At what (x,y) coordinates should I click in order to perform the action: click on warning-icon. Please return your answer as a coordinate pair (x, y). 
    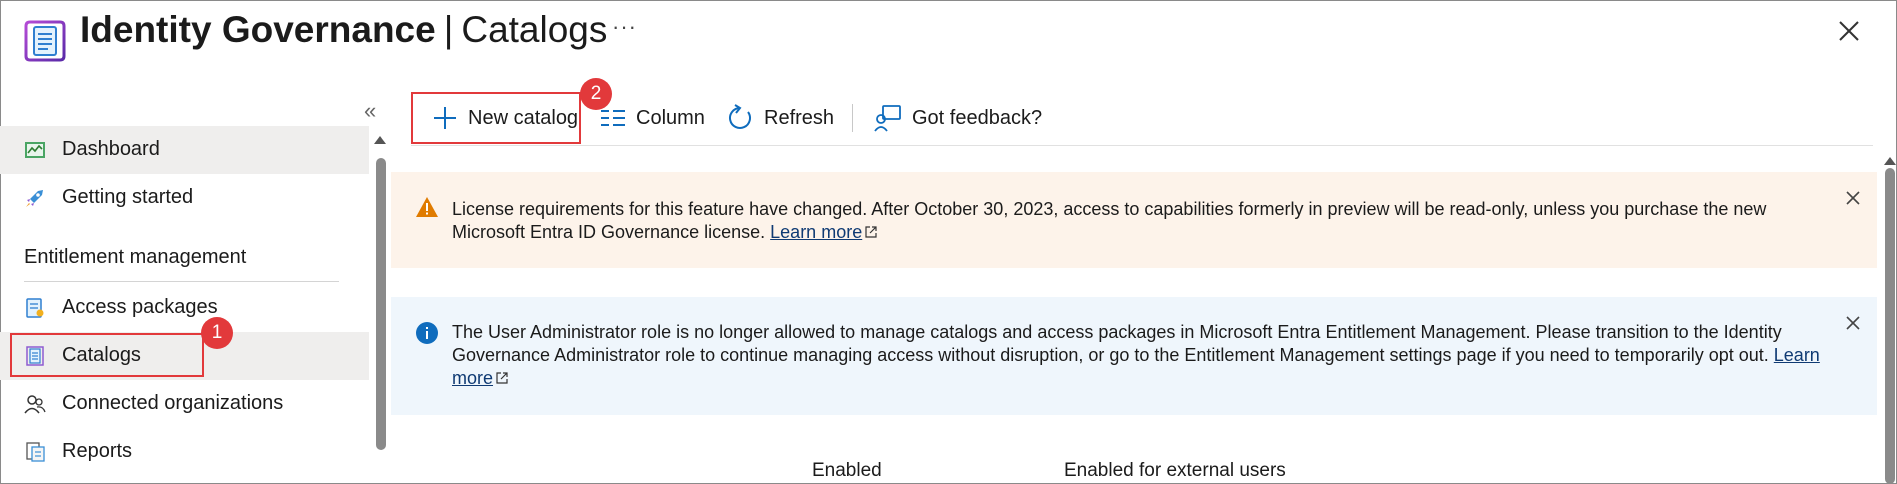
    Looking at the image, I should click on (427, 207).